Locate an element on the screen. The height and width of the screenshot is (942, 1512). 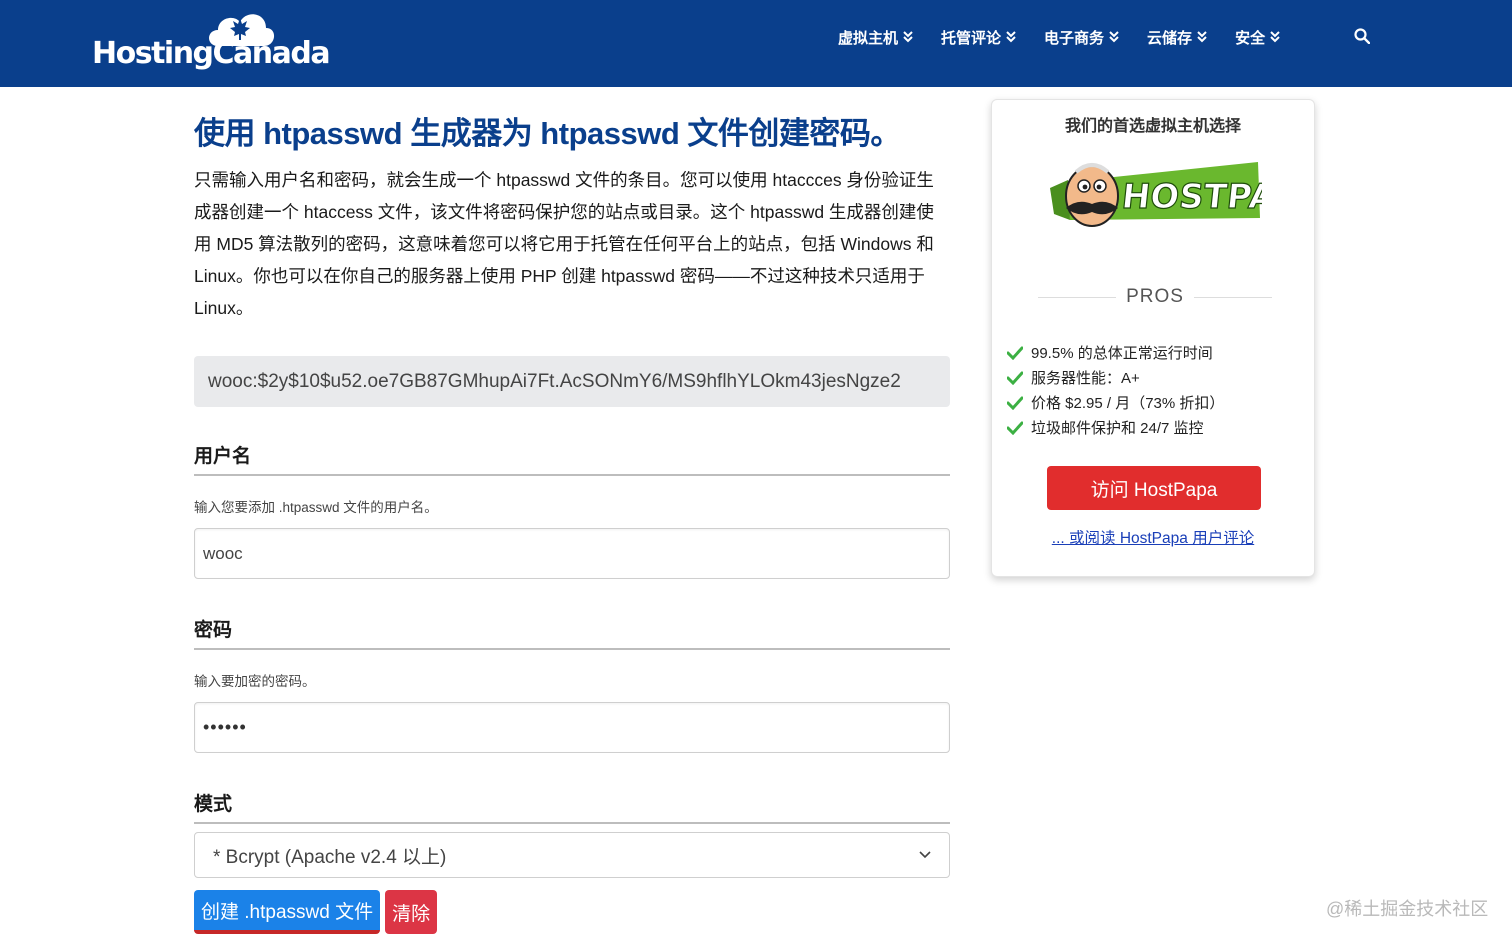
visit-hostpapa-button: 访问 HostPapa is located at coordinates (1154, 488).